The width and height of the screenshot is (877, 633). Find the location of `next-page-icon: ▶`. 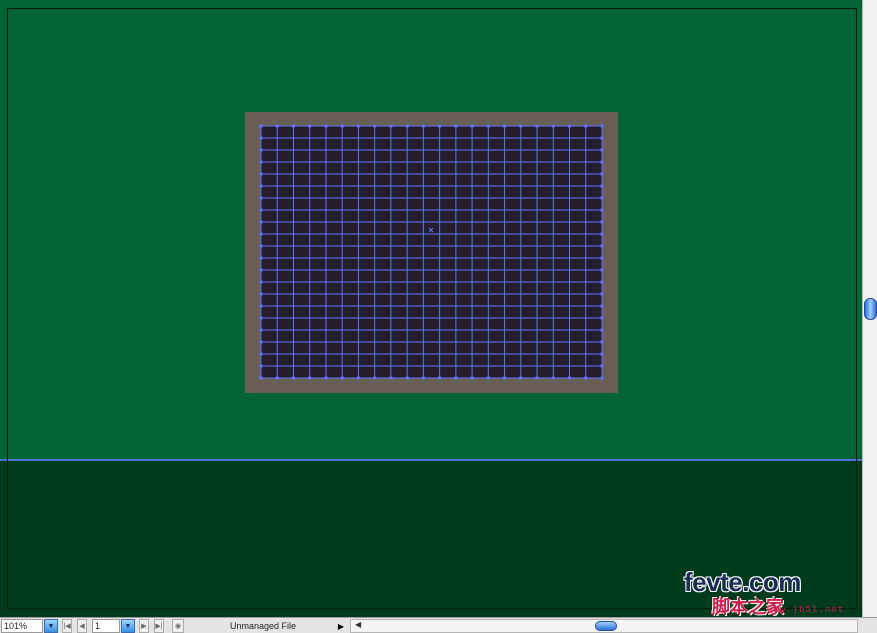

next-page-icon: ▶ is located at coordinates (144, 626).